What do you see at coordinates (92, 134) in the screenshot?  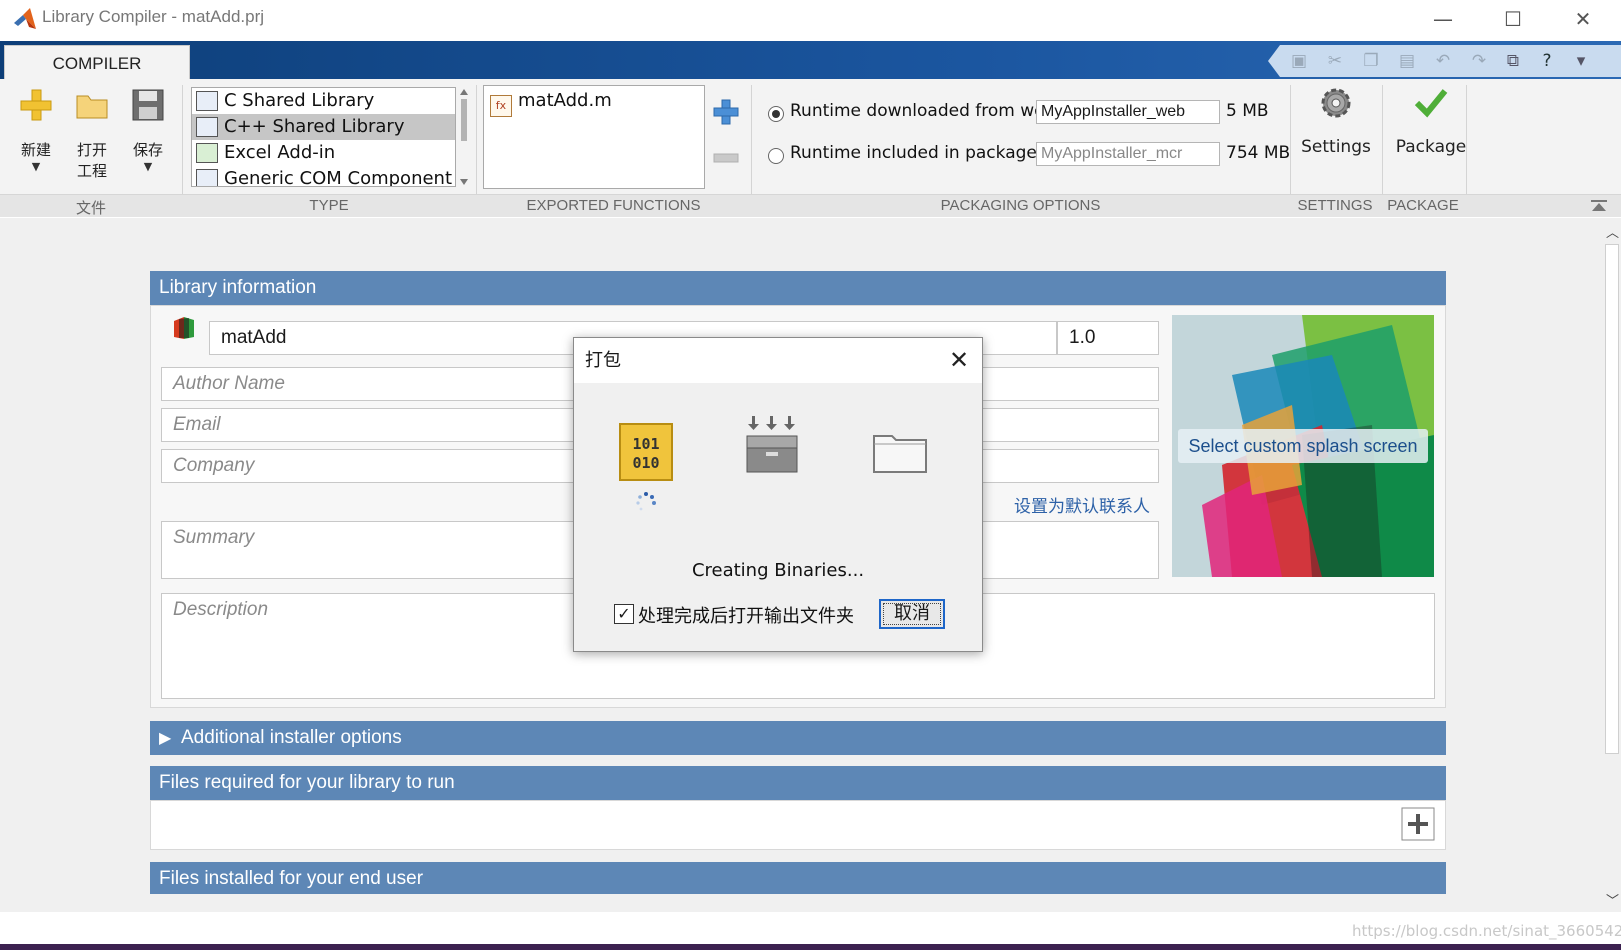 I see `open-project-button: 打开 工程` at bounding box center [92, 134].